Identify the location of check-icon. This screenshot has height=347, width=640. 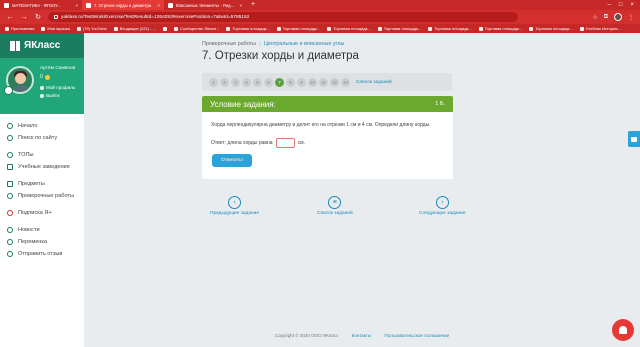
(10, 196).